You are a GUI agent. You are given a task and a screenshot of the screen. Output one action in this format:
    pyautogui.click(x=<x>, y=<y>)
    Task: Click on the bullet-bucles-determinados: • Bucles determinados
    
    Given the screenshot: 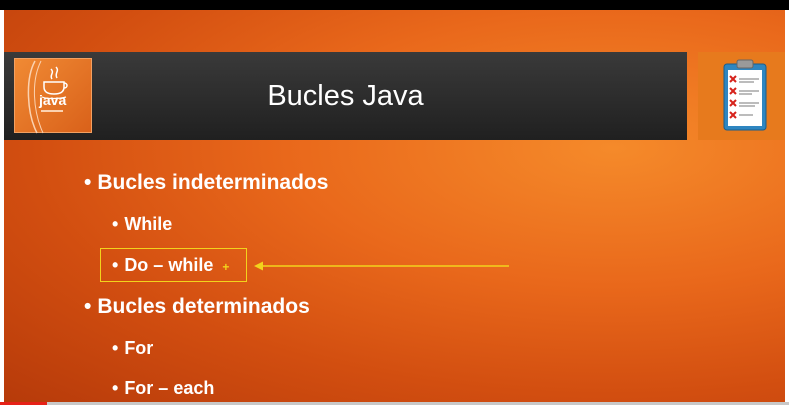 What is the action you would take?
    pyautogui.click(x=197, y=307)
    